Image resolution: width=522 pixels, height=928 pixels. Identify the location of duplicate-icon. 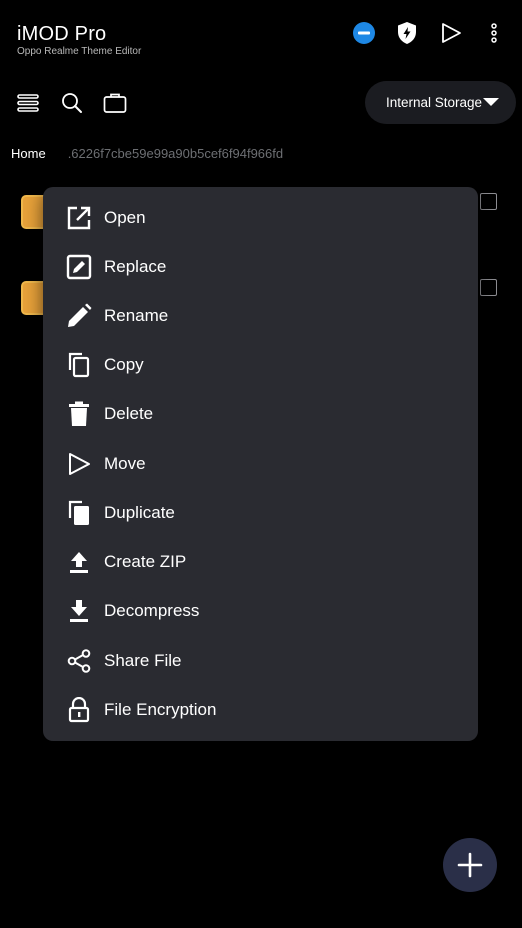
(79, 513).